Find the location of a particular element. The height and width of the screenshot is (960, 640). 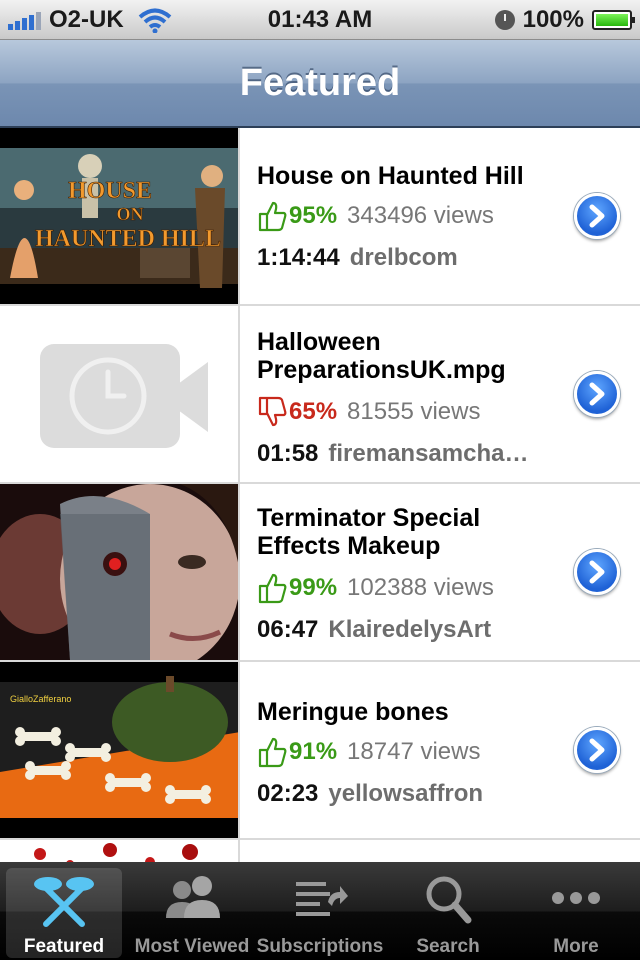

tab-more: More is located at coordinates (576, 911).